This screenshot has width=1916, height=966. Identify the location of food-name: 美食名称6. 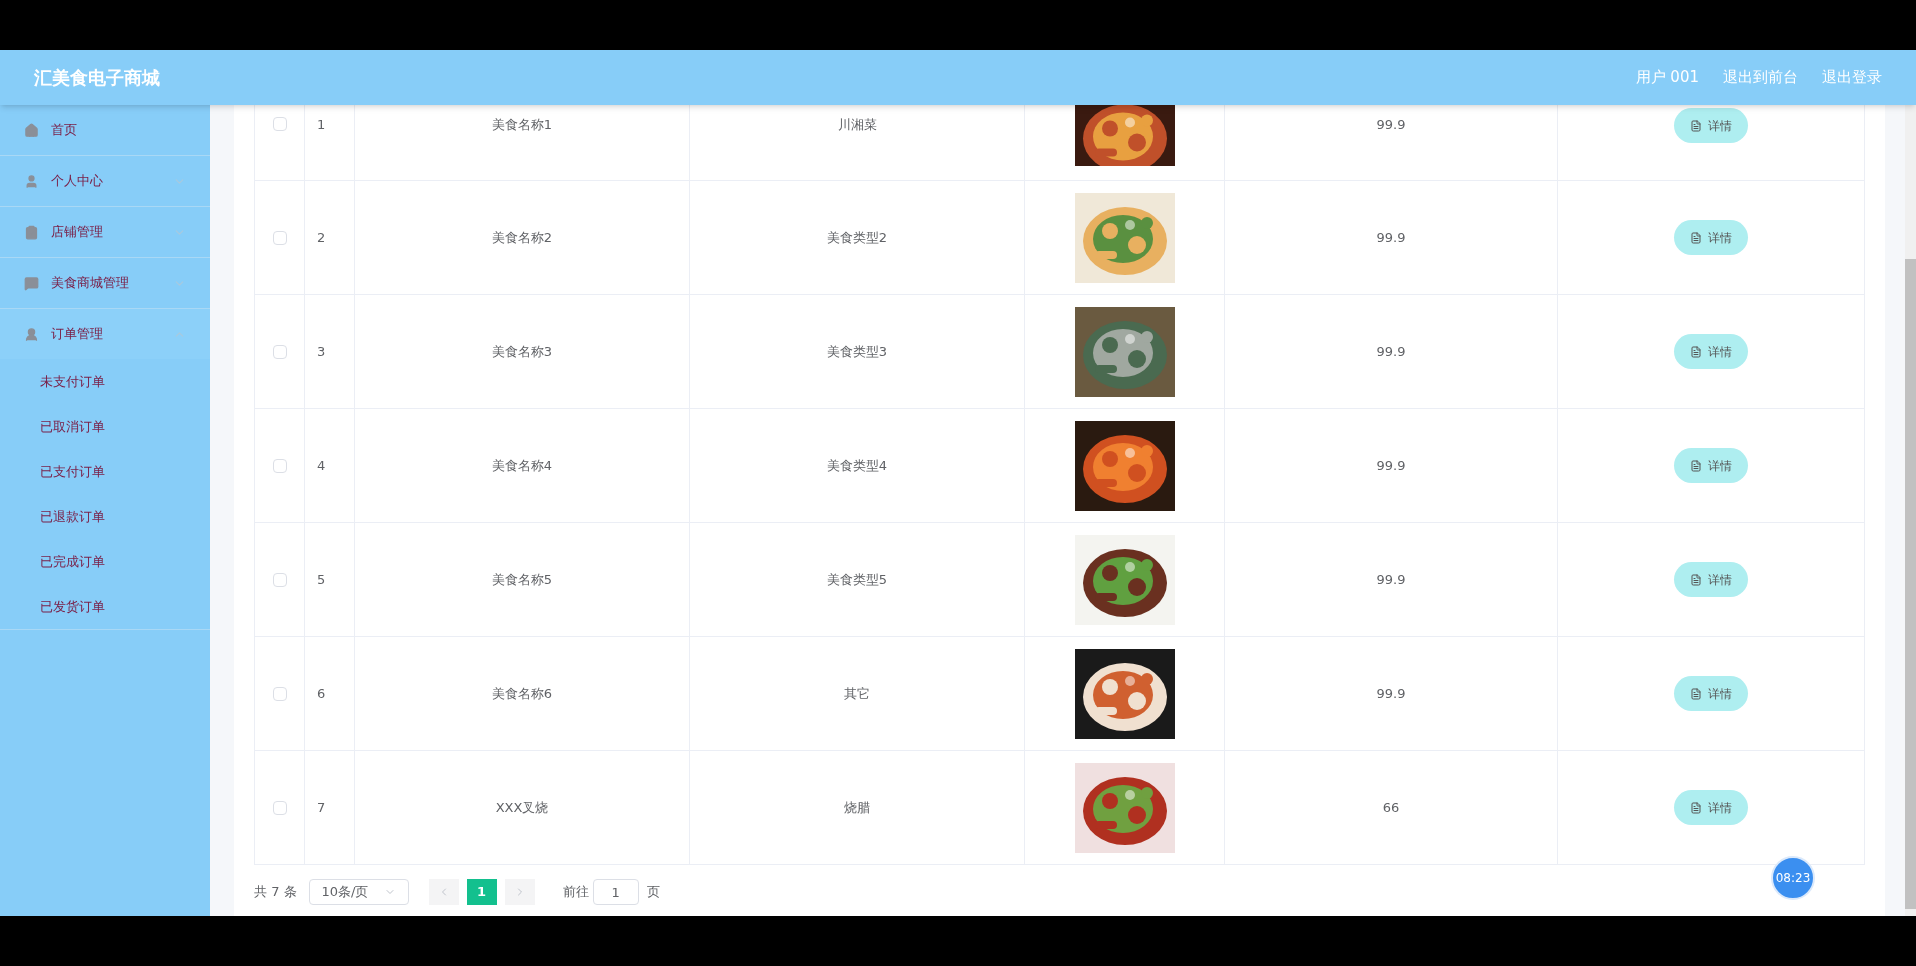
(522, 693).